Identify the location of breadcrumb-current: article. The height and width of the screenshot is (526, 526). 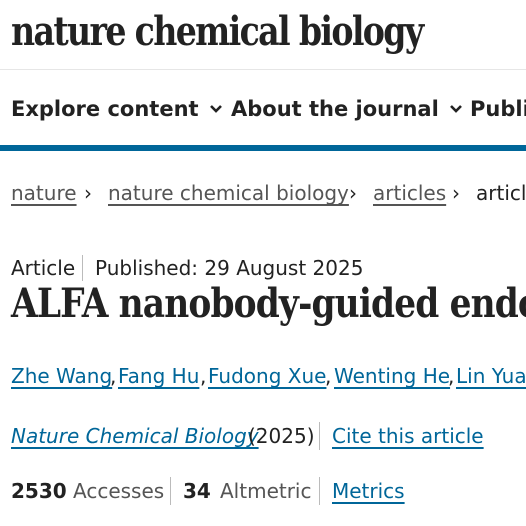
(501, 193).